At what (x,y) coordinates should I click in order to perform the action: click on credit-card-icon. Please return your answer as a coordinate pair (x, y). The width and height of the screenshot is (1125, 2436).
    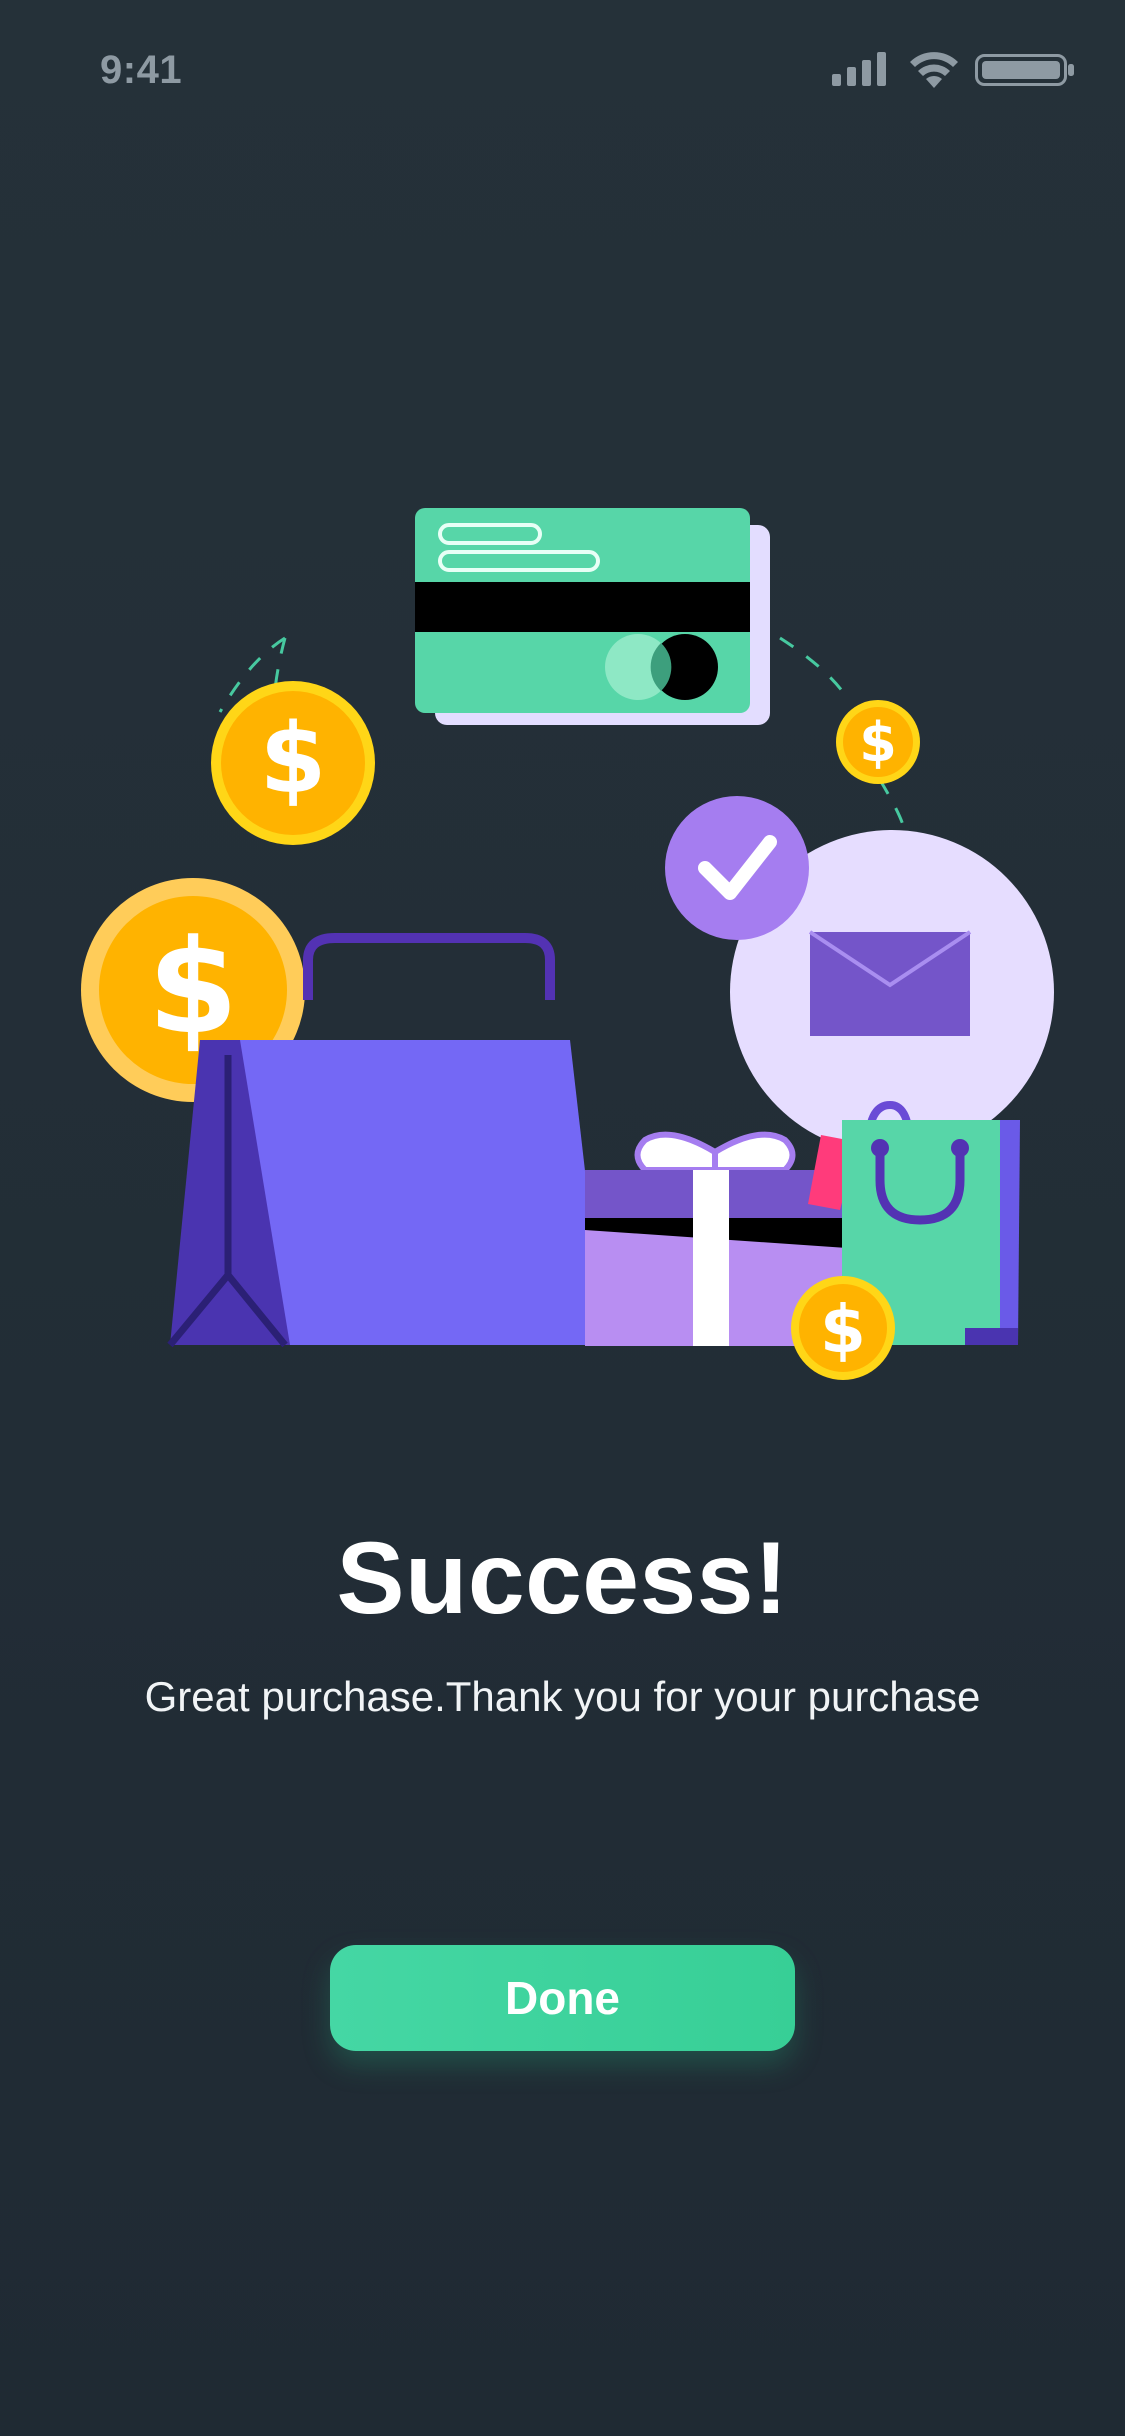
    Looking at the image, I should click on (592, 616).